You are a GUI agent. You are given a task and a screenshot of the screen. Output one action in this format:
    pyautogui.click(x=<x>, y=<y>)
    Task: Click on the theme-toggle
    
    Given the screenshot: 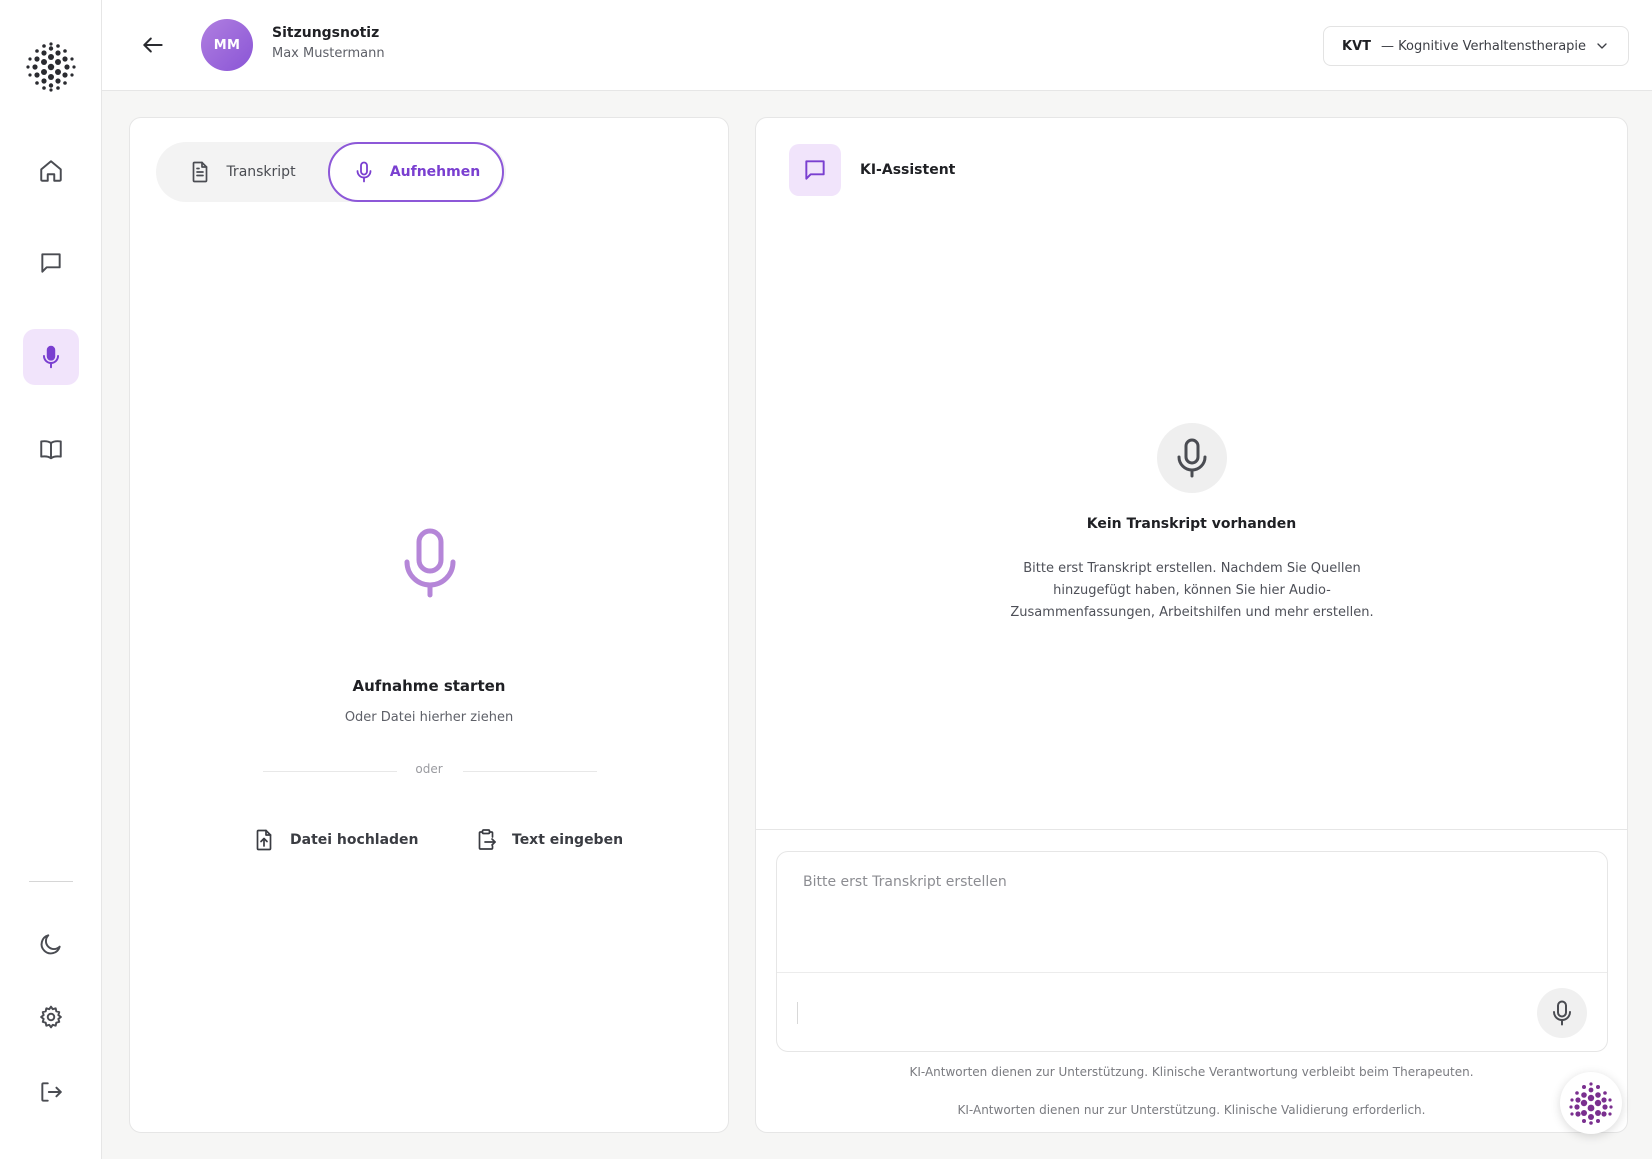 What is the action you would take?
    pyautogui.click(x=51, y=944)
    